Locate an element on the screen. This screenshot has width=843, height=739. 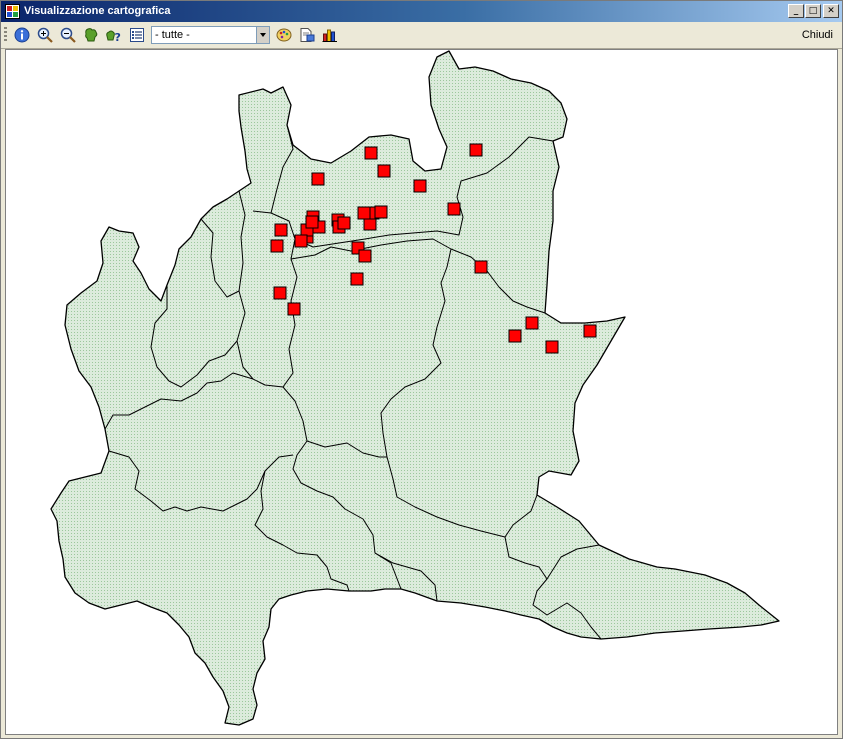
toolbar: ? - tutte - Chiudi is located at coordinates (421, 35).